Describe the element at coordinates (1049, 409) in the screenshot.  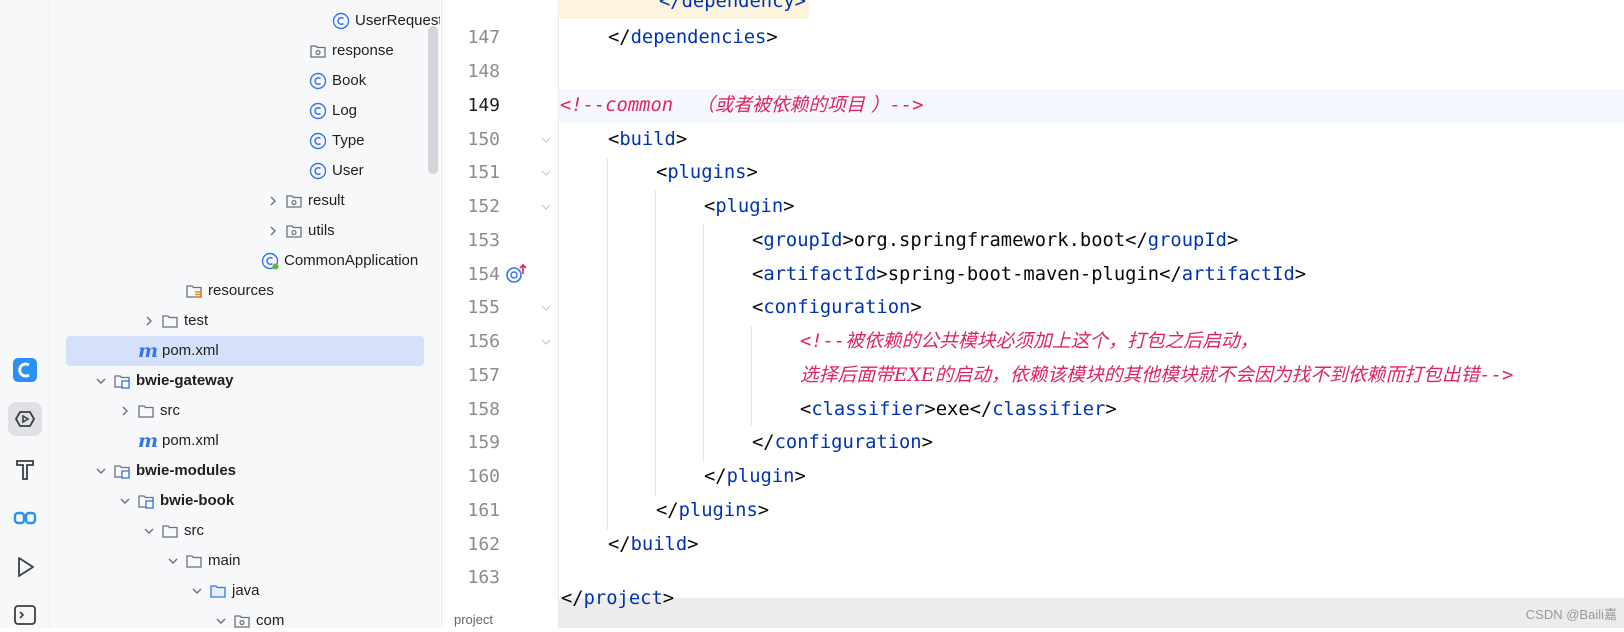
I see `xml-tag: classifier` at that location.